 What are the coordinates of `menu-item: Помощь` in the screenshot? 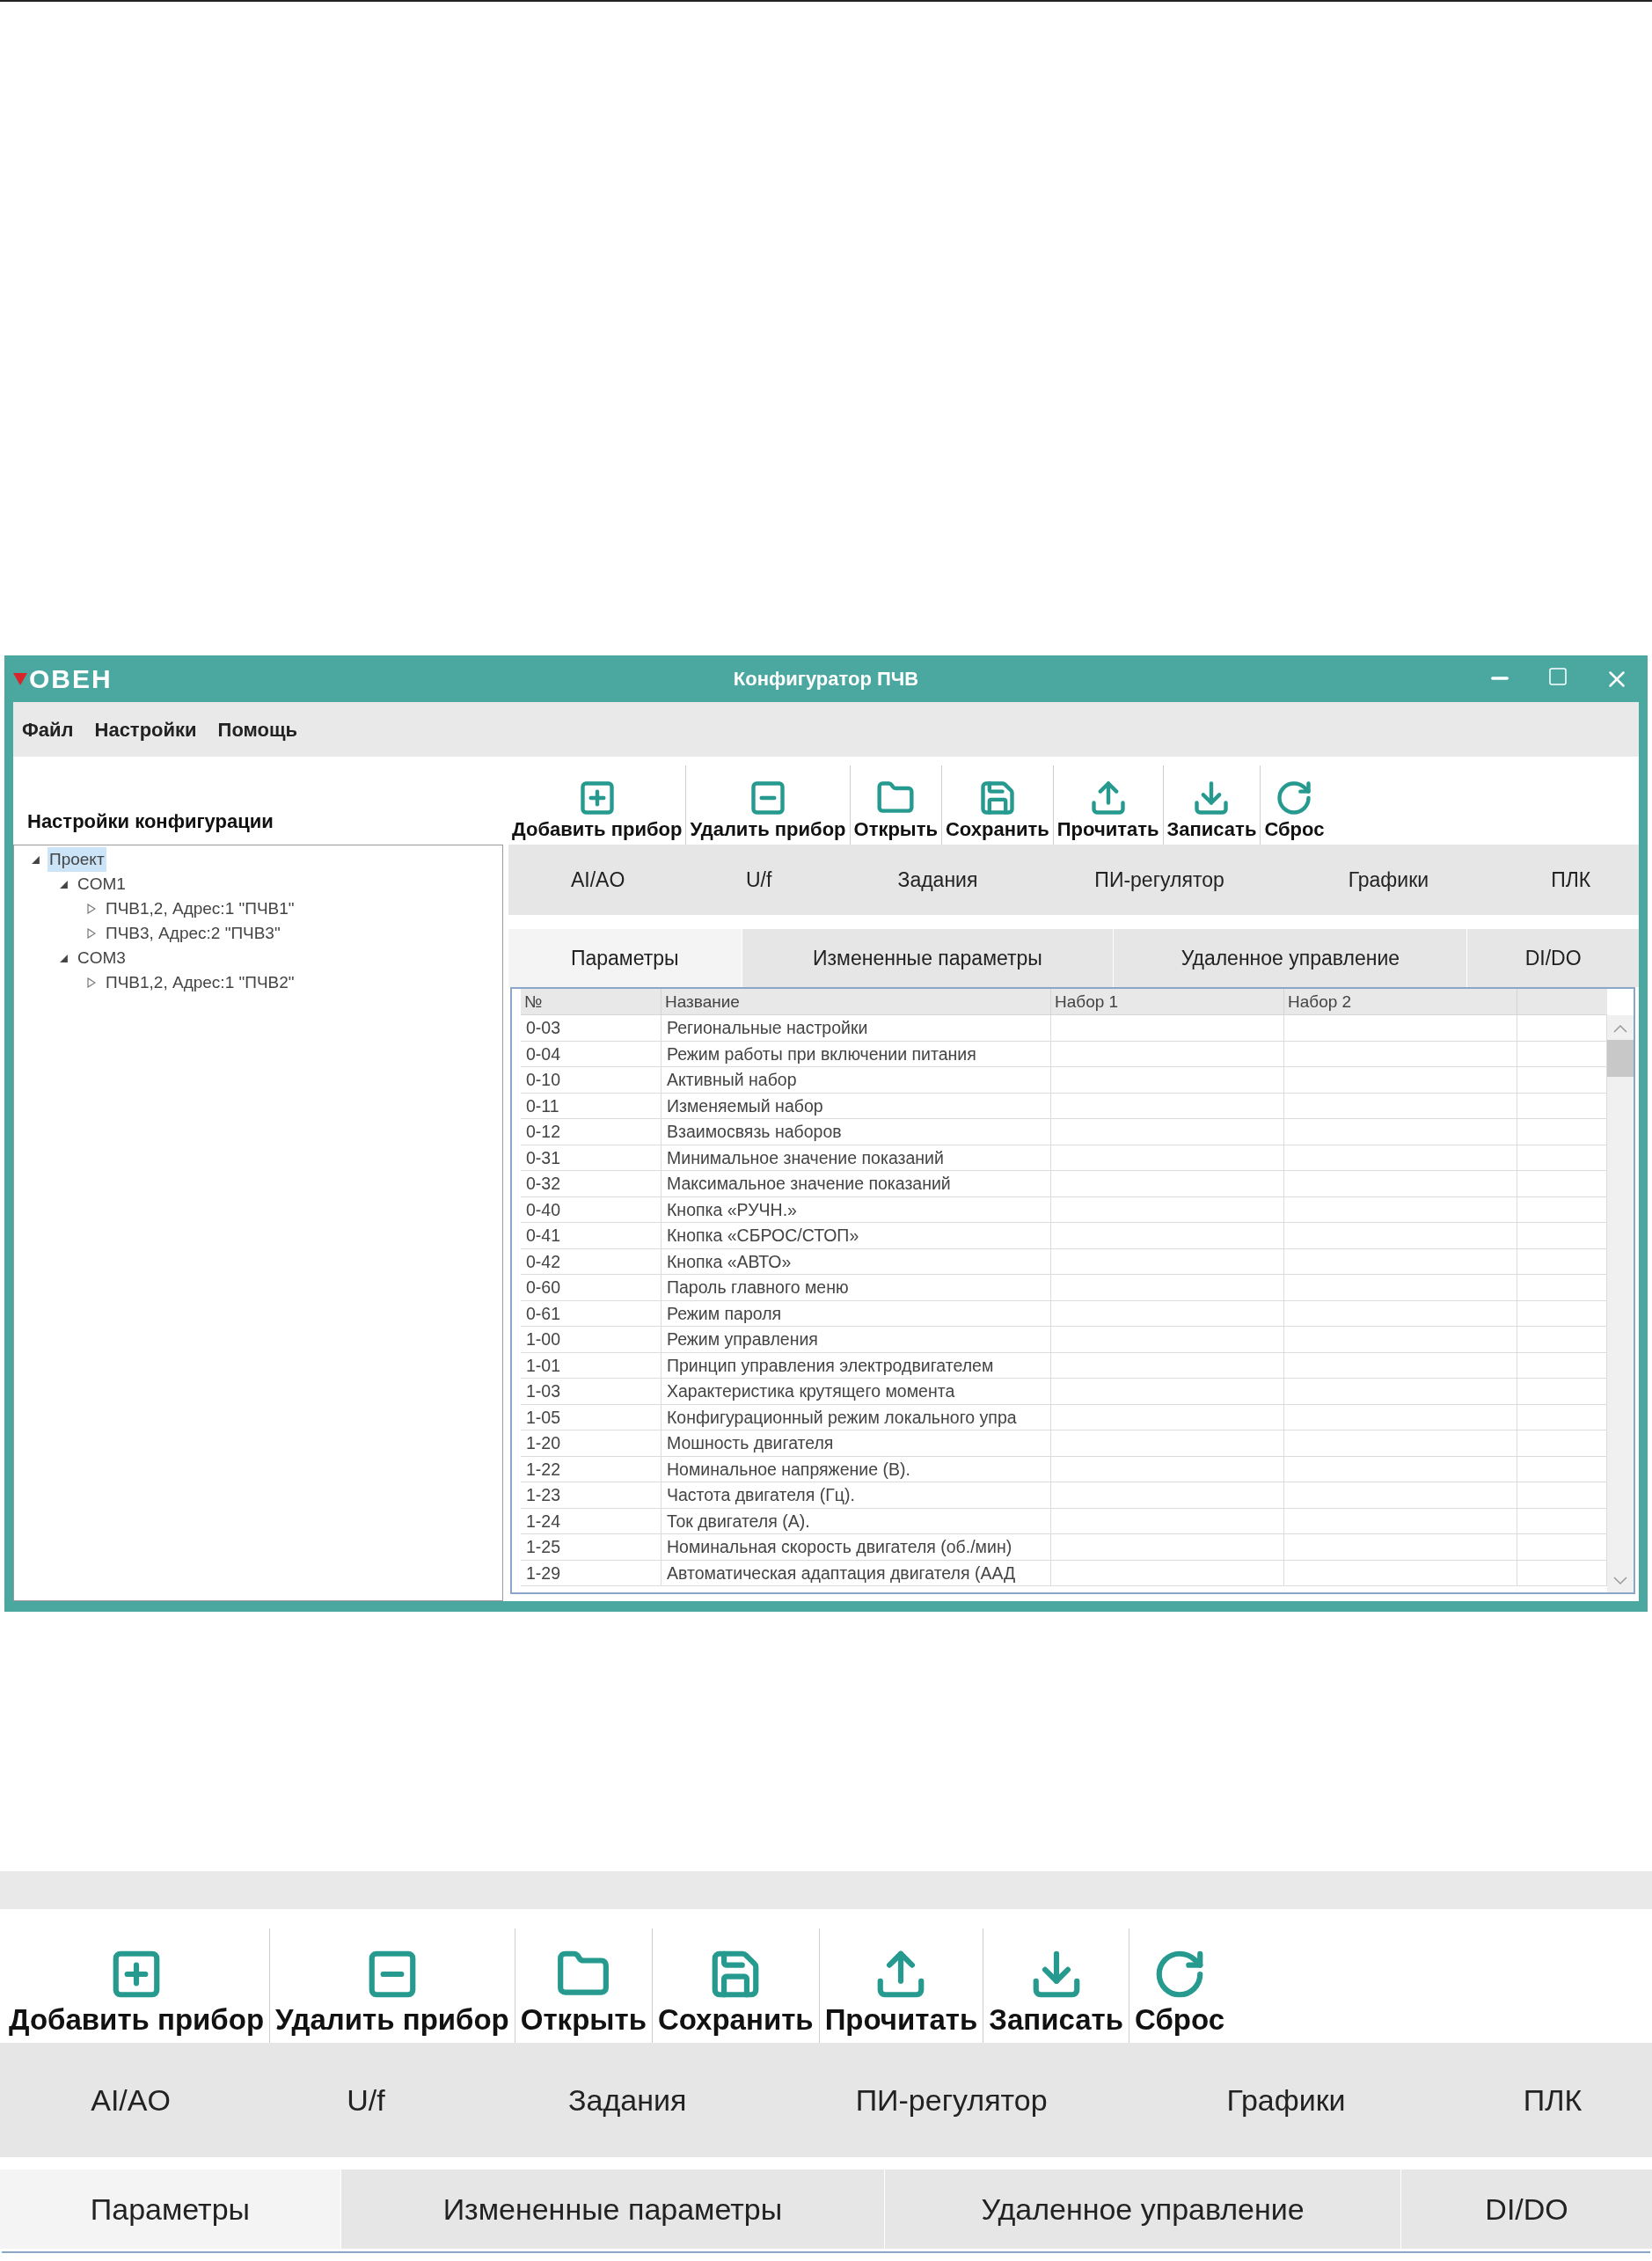 It's located at (257, 729).